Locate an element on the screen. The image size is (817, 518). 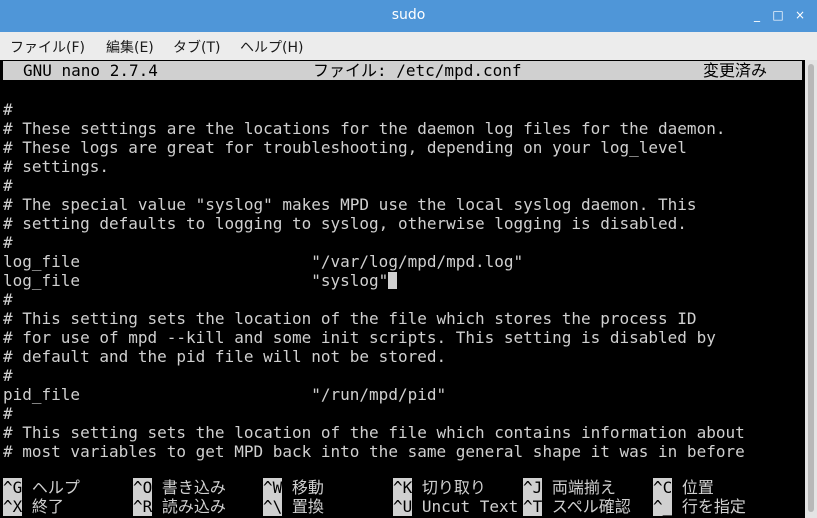
shortcut-label: 終了 is located at coordinates (47, 506).